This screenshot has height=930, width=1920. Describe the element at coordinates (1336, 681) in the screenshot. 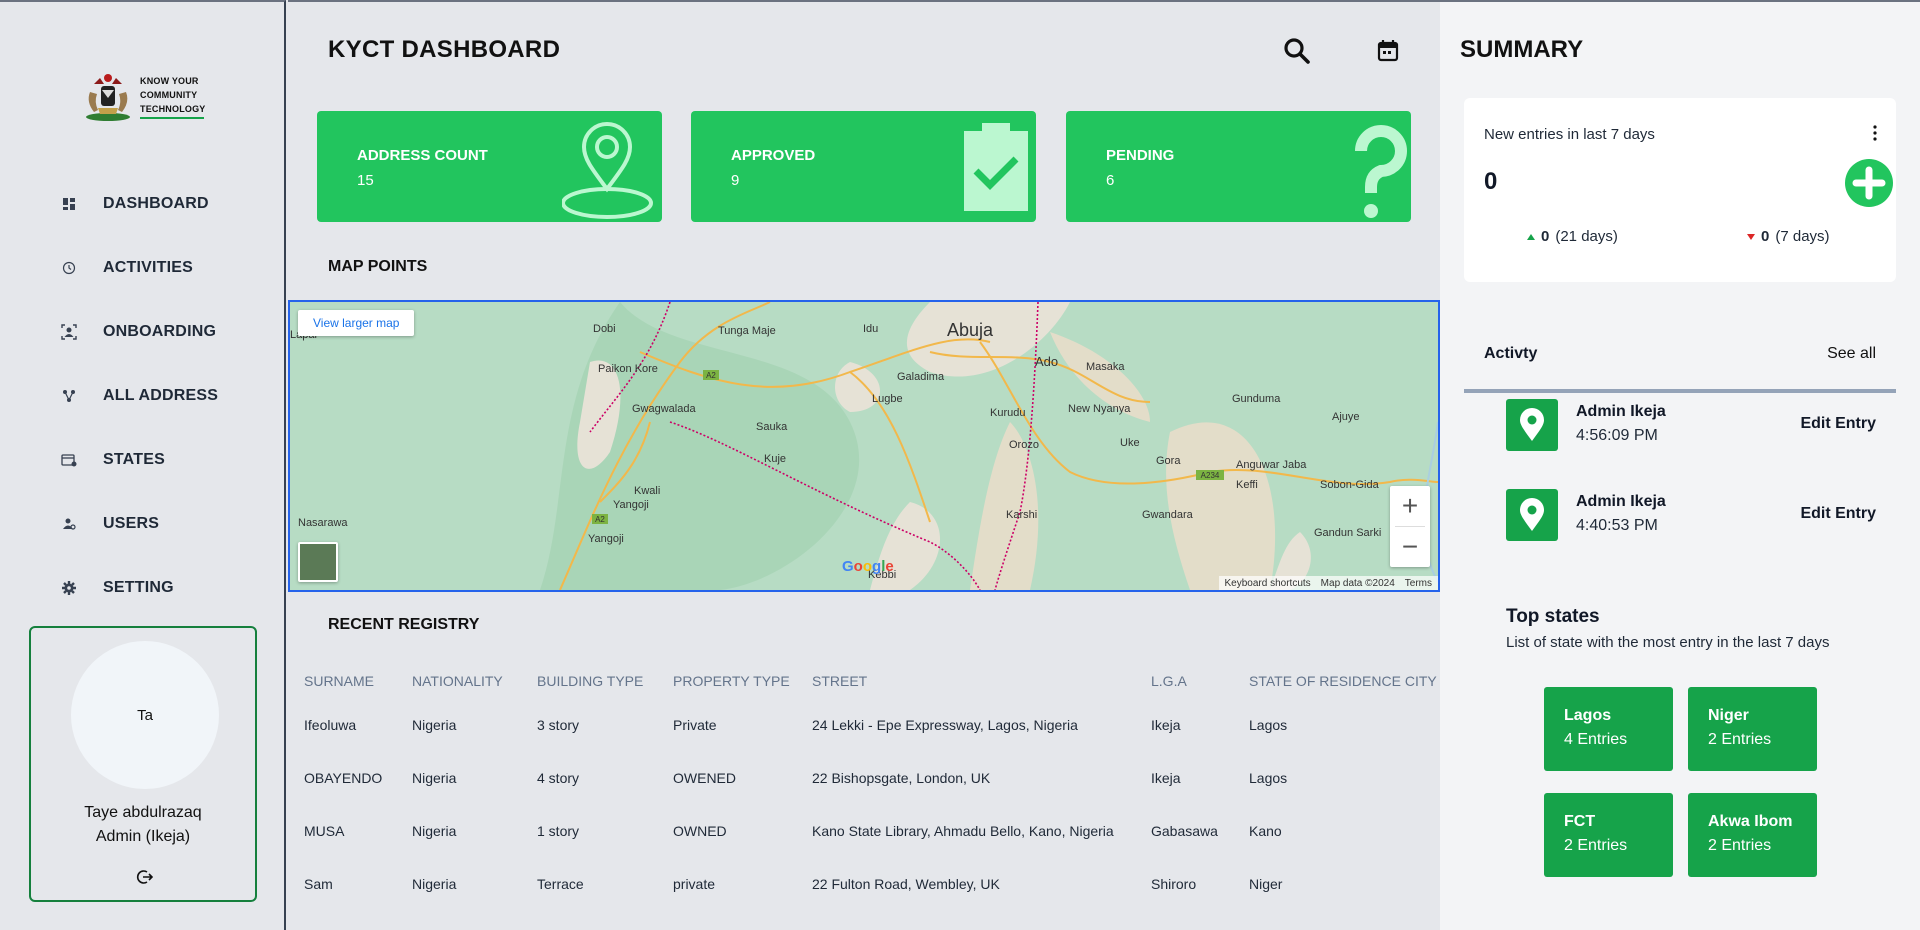

I see `column-header: STATE OF RESIDENCE CITY` at that location.